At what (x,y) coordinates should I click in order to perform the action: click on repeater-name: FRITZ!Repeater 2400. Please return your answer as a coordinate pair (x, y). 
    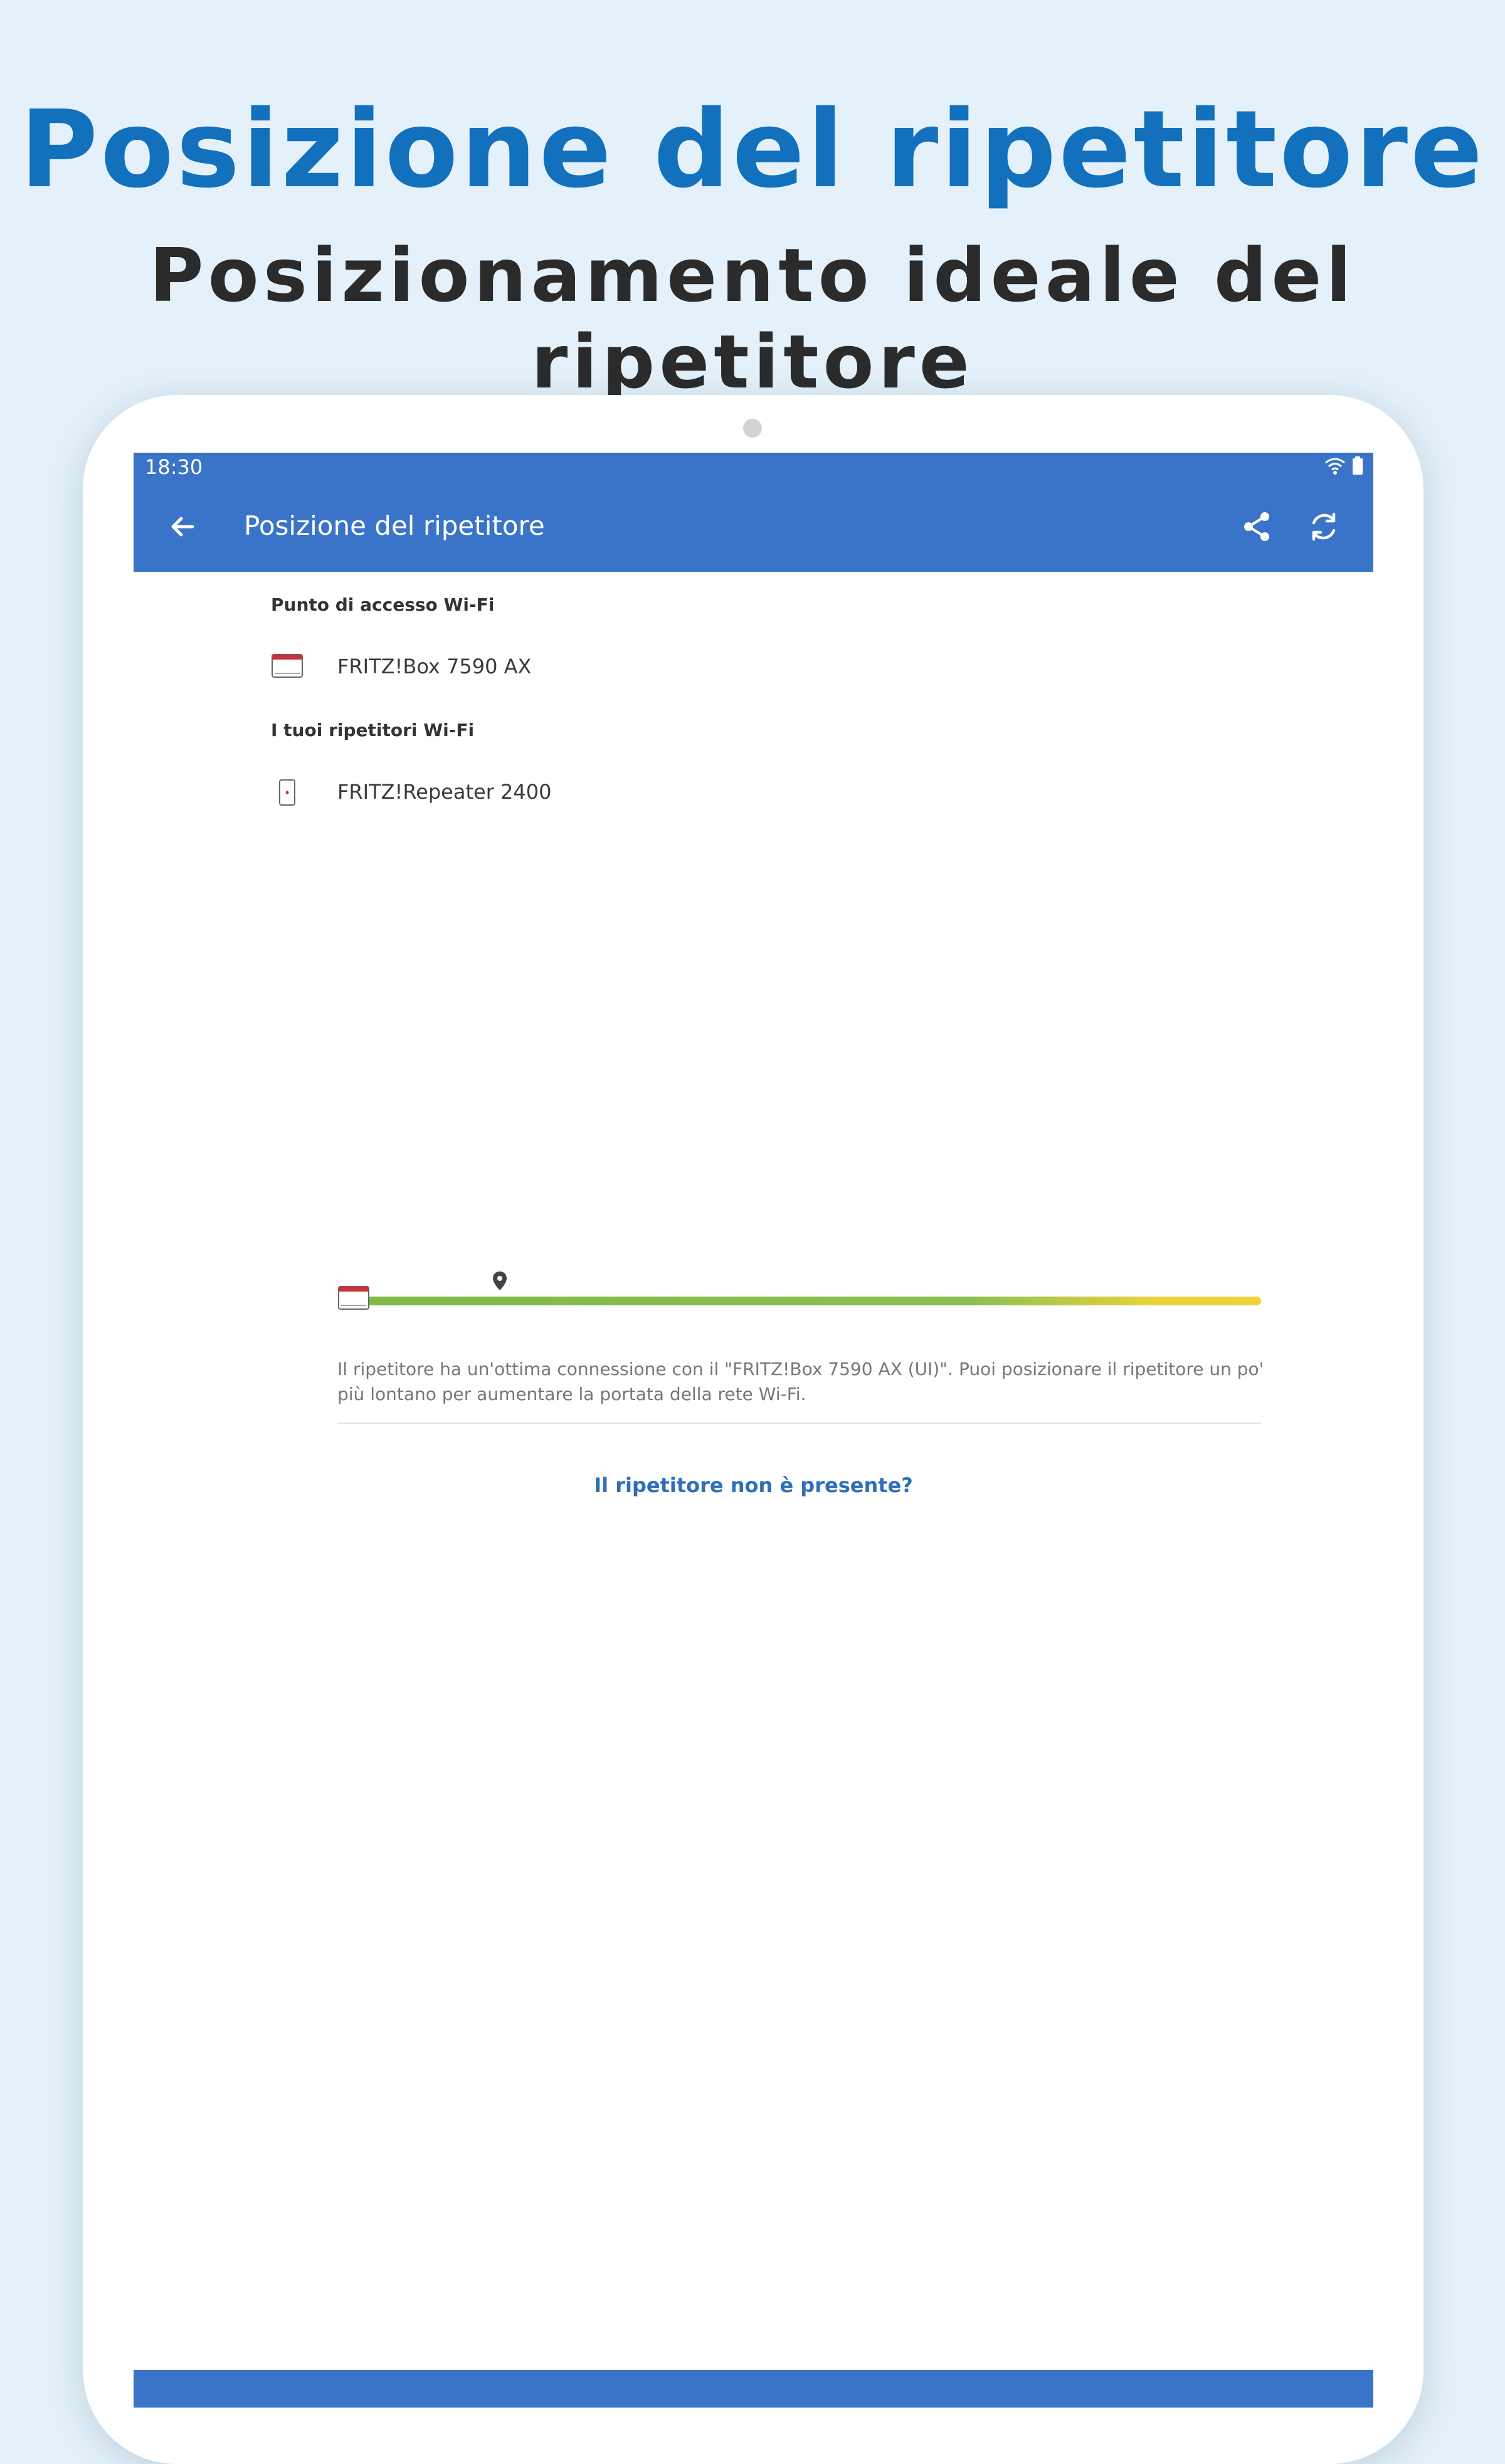
    Looking at the image, I should click on (444, 792).